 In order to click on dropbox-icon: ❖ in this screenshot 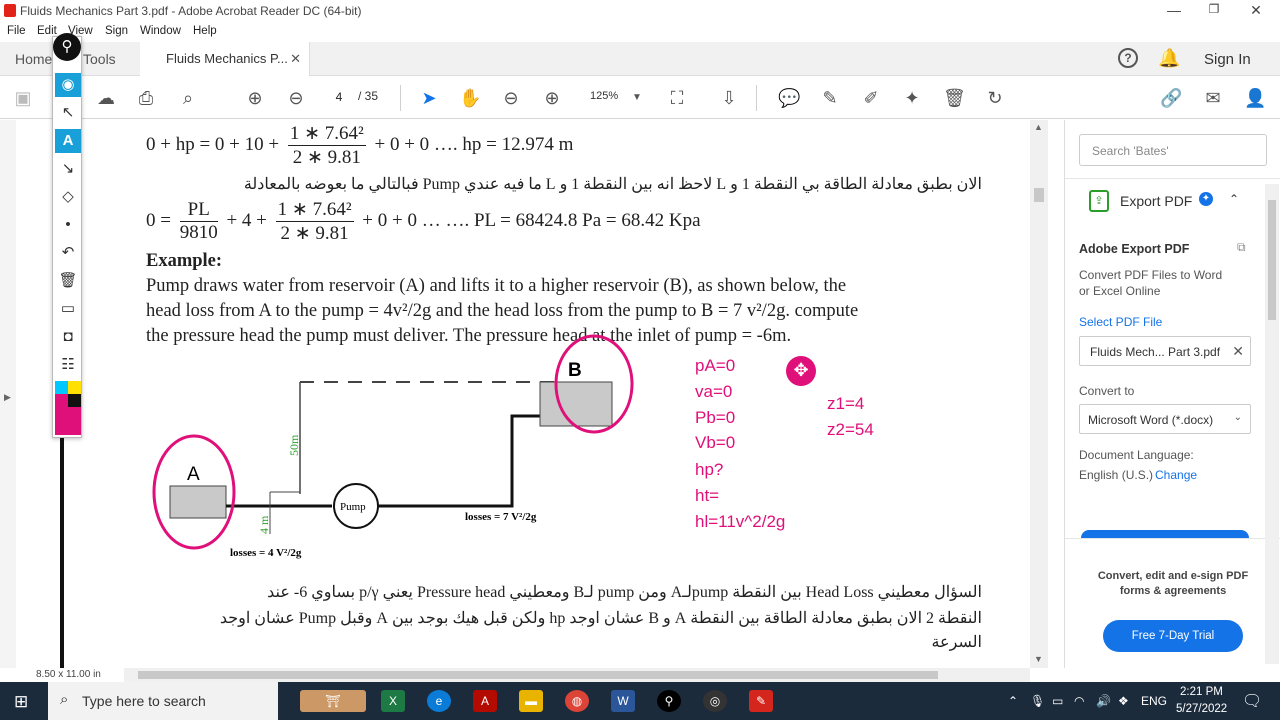, I will do `click(1123, 701)`.